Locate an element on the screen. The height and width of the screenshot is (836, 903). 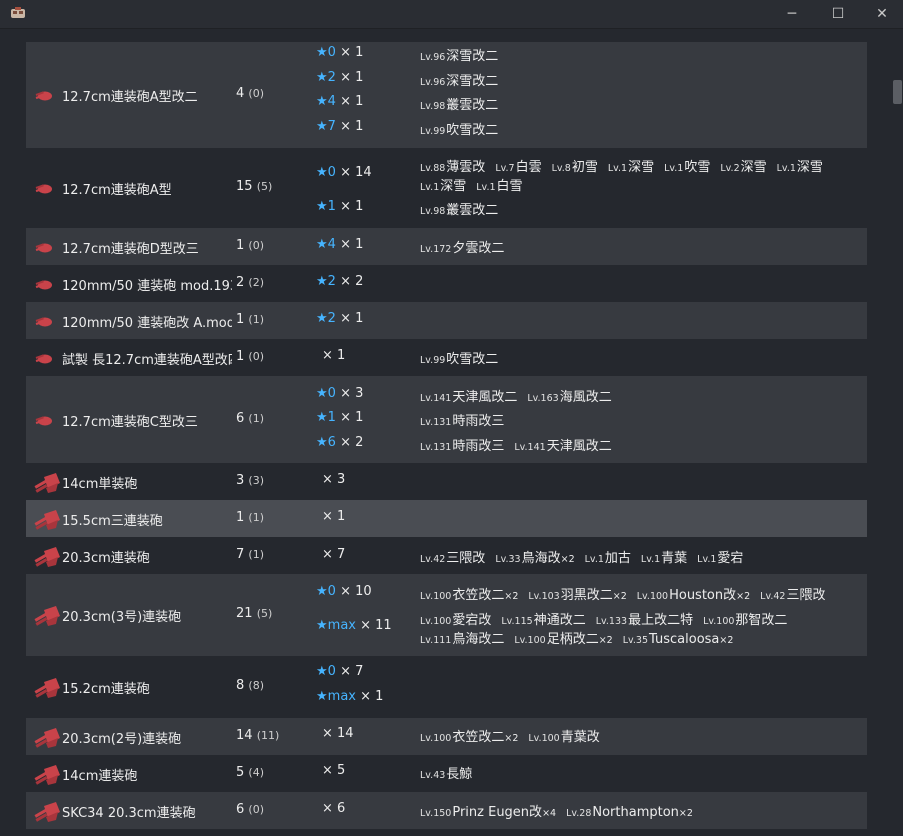
total-count: 4 is located at coordinates (242, 93).